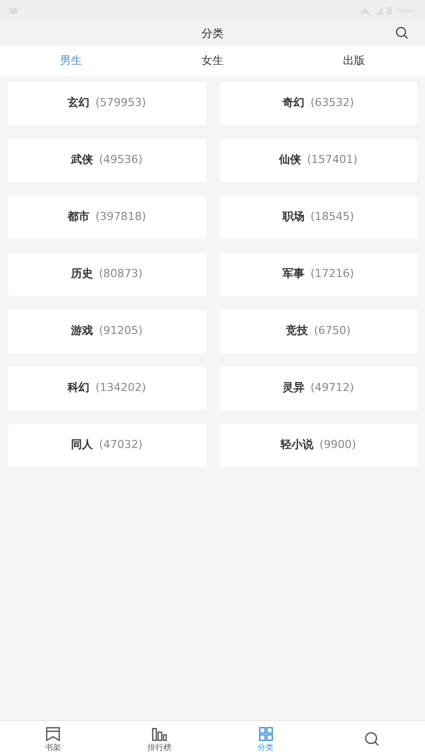 This screenshot has width=425, height=756. I want to click on category-count: (63532), so click(332, 103).